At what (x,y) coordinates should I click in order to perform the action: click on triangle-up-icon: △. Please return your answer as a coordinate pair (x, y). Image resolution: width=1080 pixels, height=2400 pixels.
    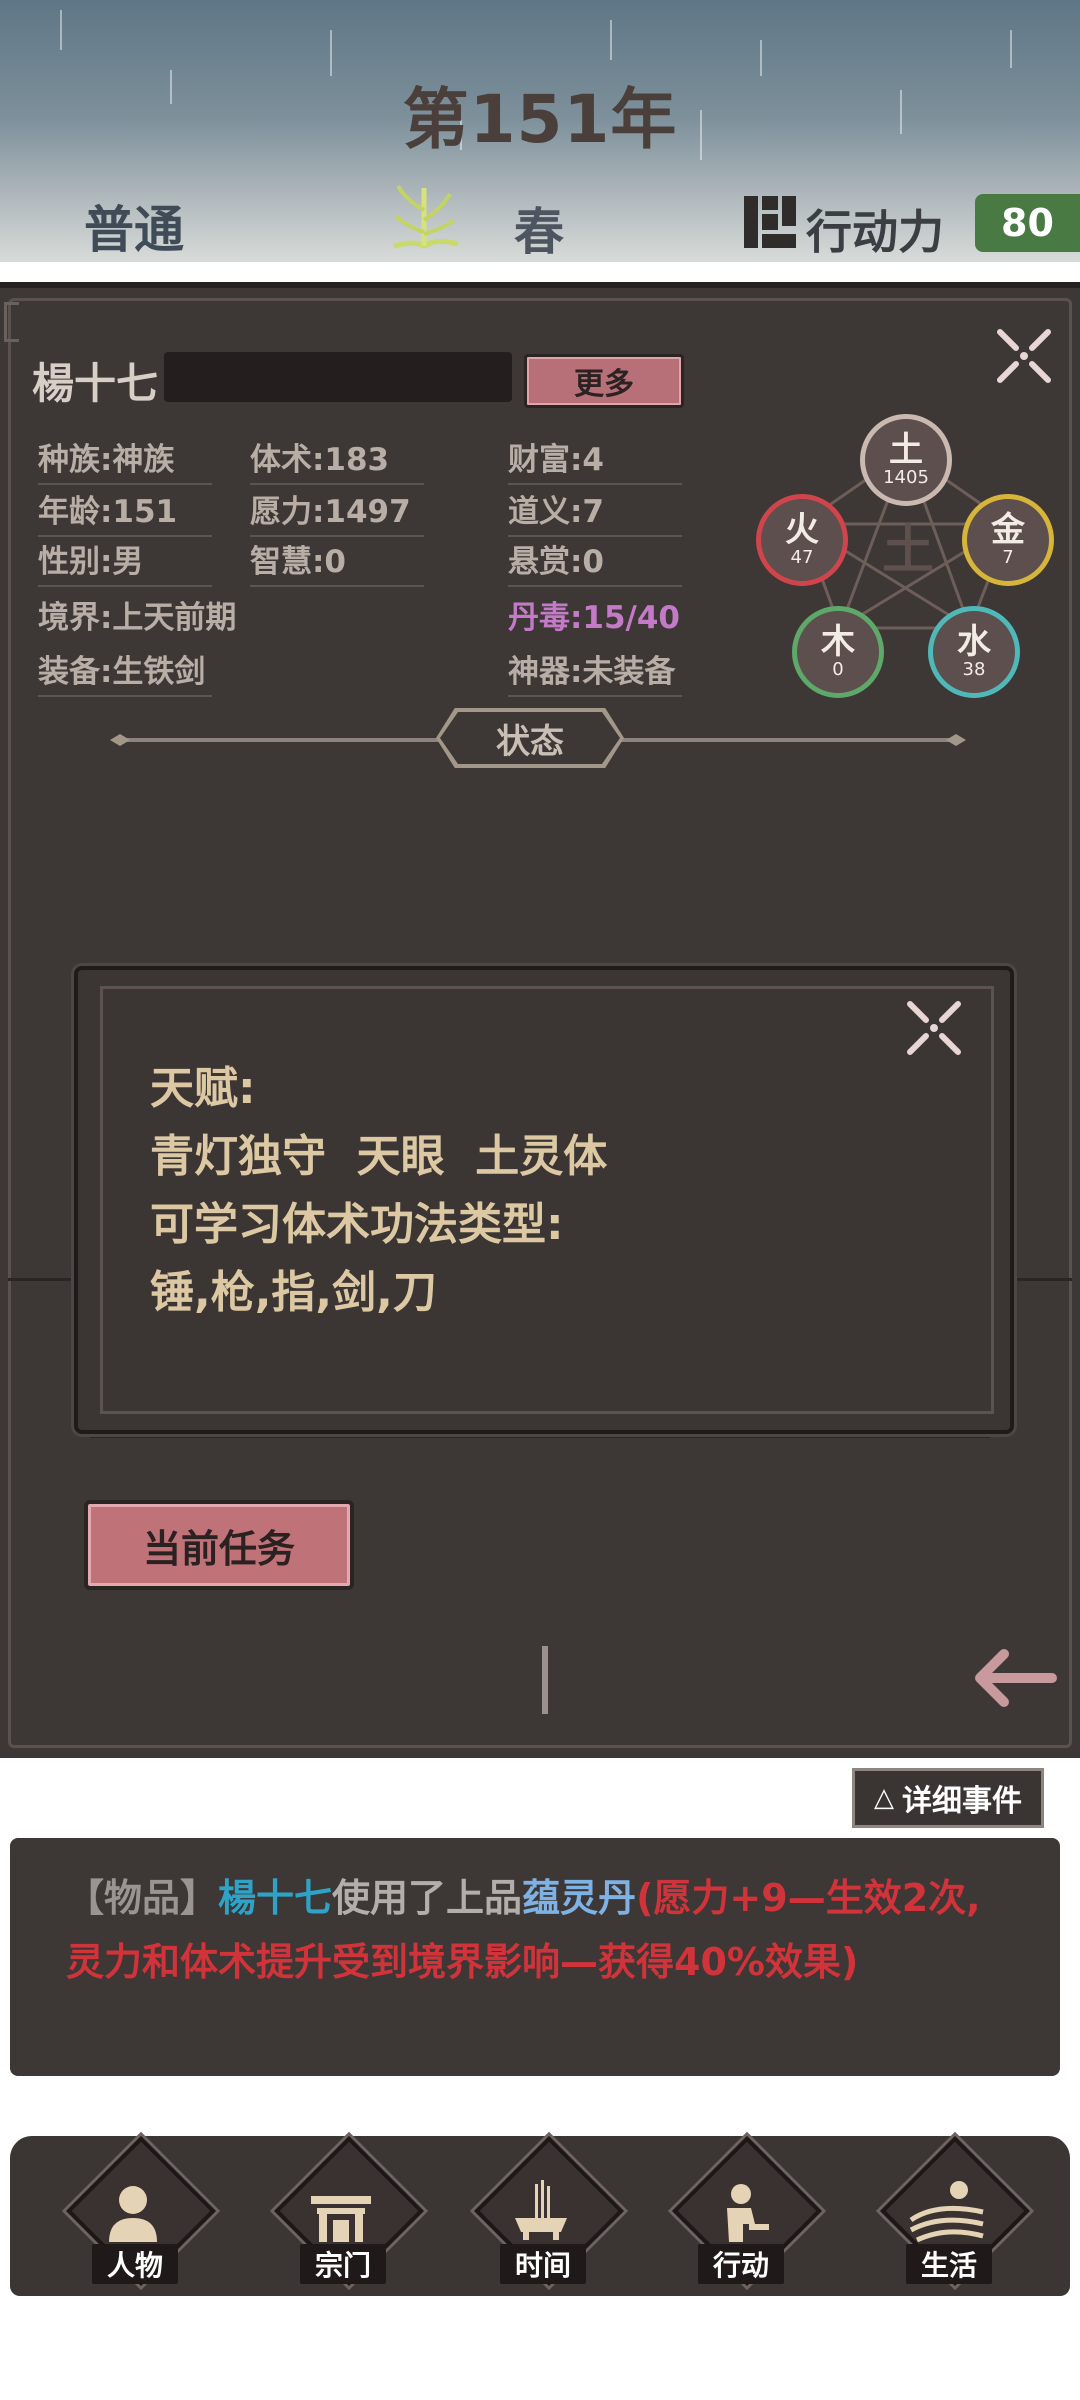
    Looking at the image, I should click on (884, 1798).